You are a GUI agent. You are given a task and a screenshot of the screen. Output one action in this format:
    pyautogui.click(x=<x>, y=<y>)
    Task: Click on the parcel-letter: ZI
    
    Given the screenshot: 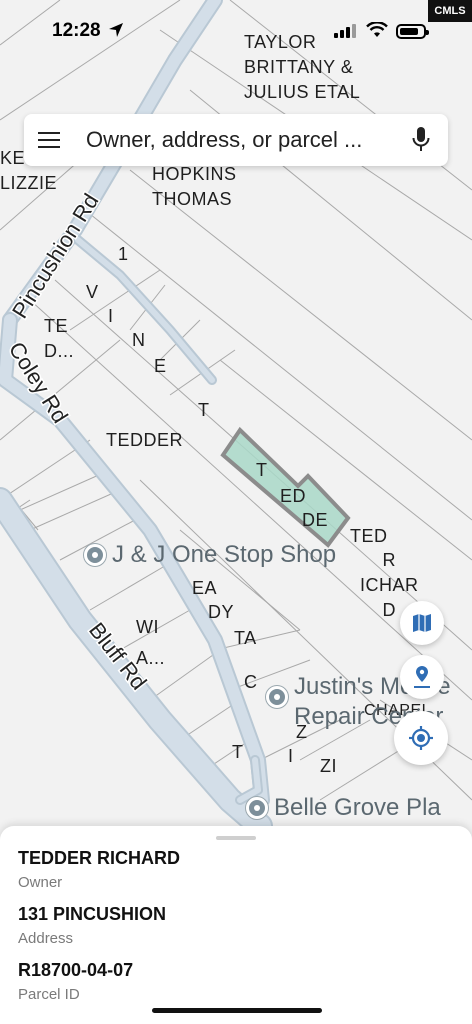 What is the action you would take?
    pyautogui.click(x=328, y=766)
    